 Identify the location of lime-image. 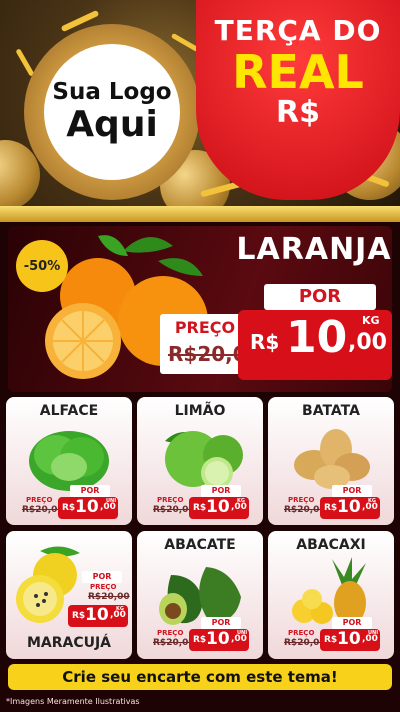
(204, 460).